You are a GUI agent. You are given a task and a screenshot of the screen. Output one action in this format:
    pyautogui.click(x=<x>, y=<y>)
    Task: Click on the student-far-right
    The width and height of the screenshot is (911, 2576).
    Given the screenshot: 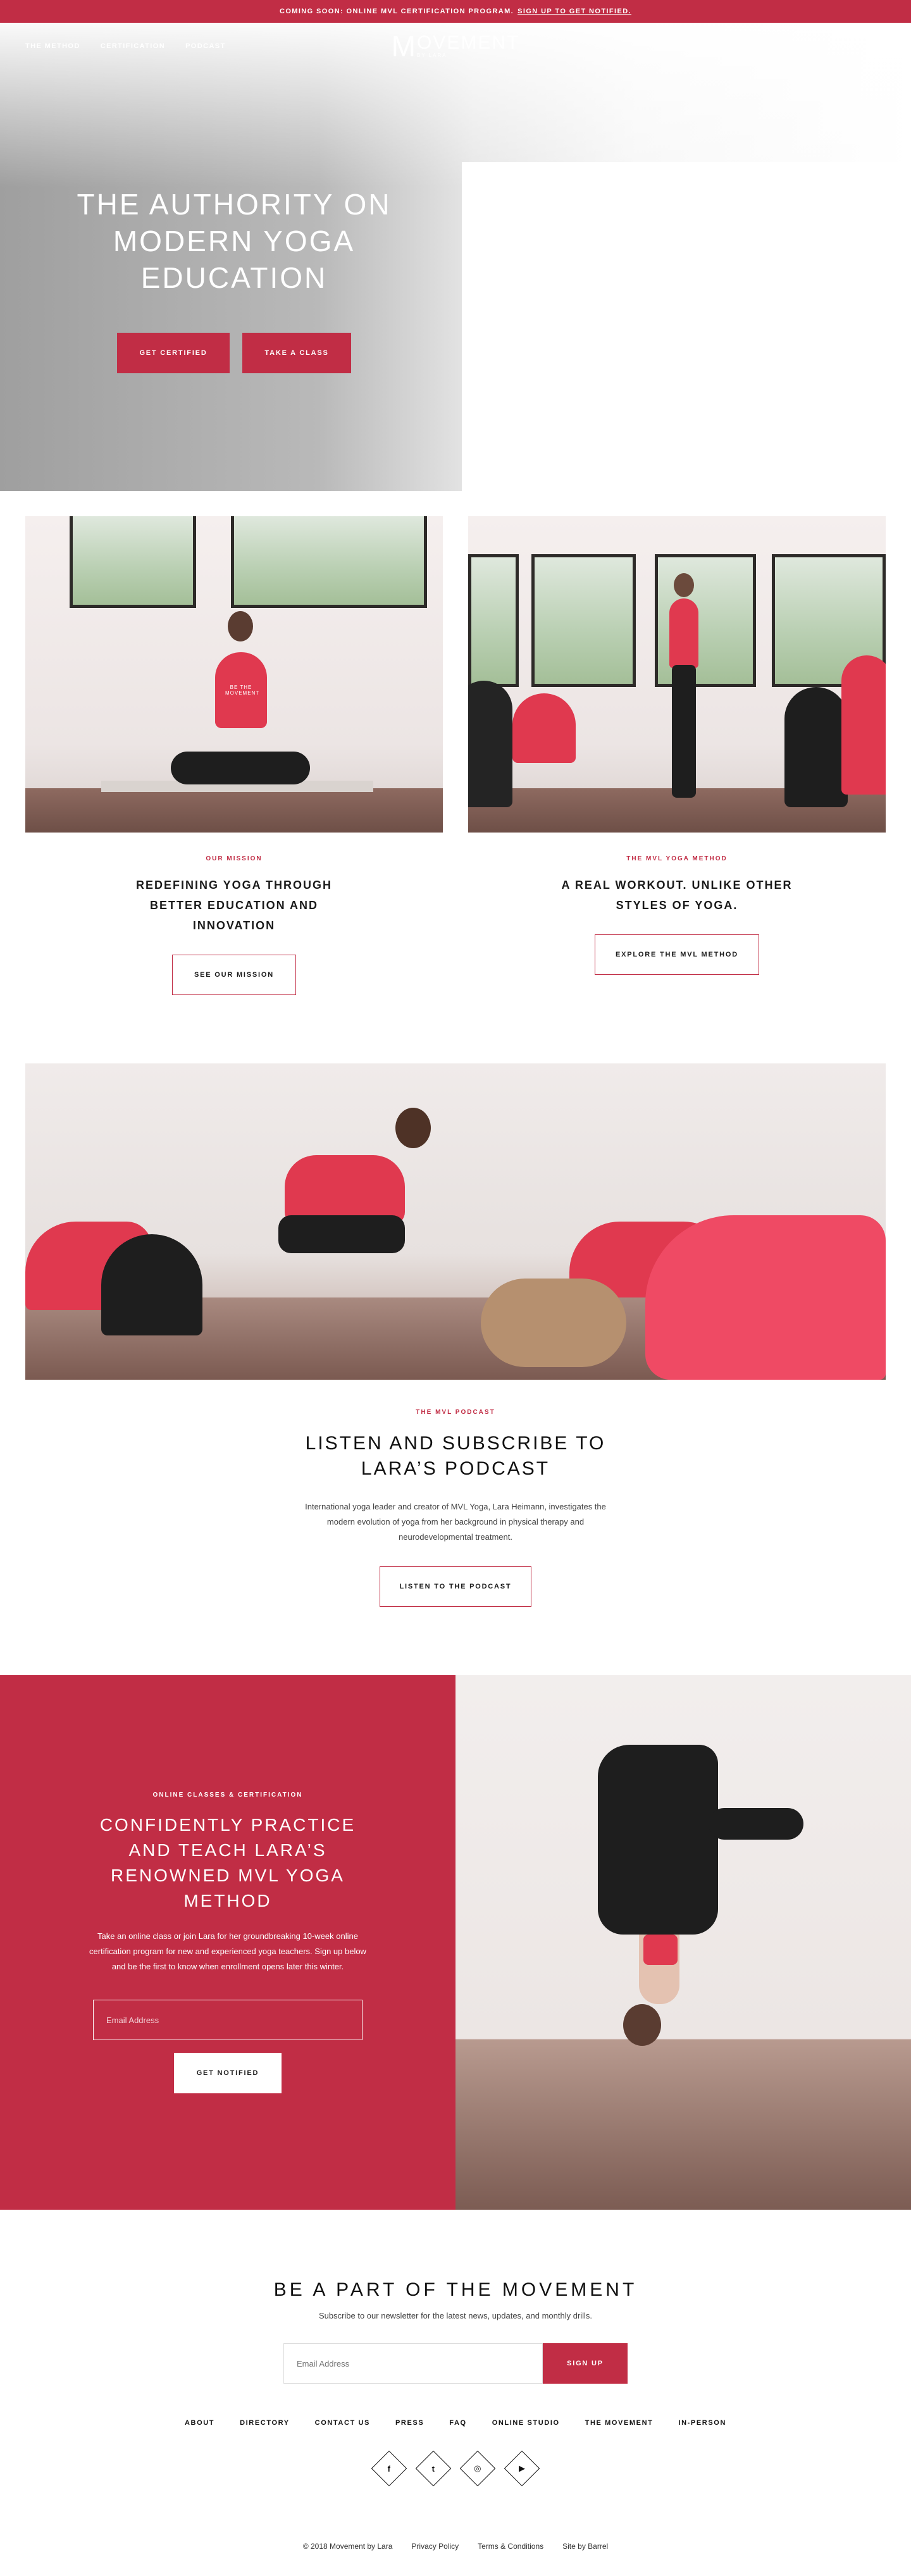 What is the action you would take?
    pyautogui.click(x=863, y=725)
    